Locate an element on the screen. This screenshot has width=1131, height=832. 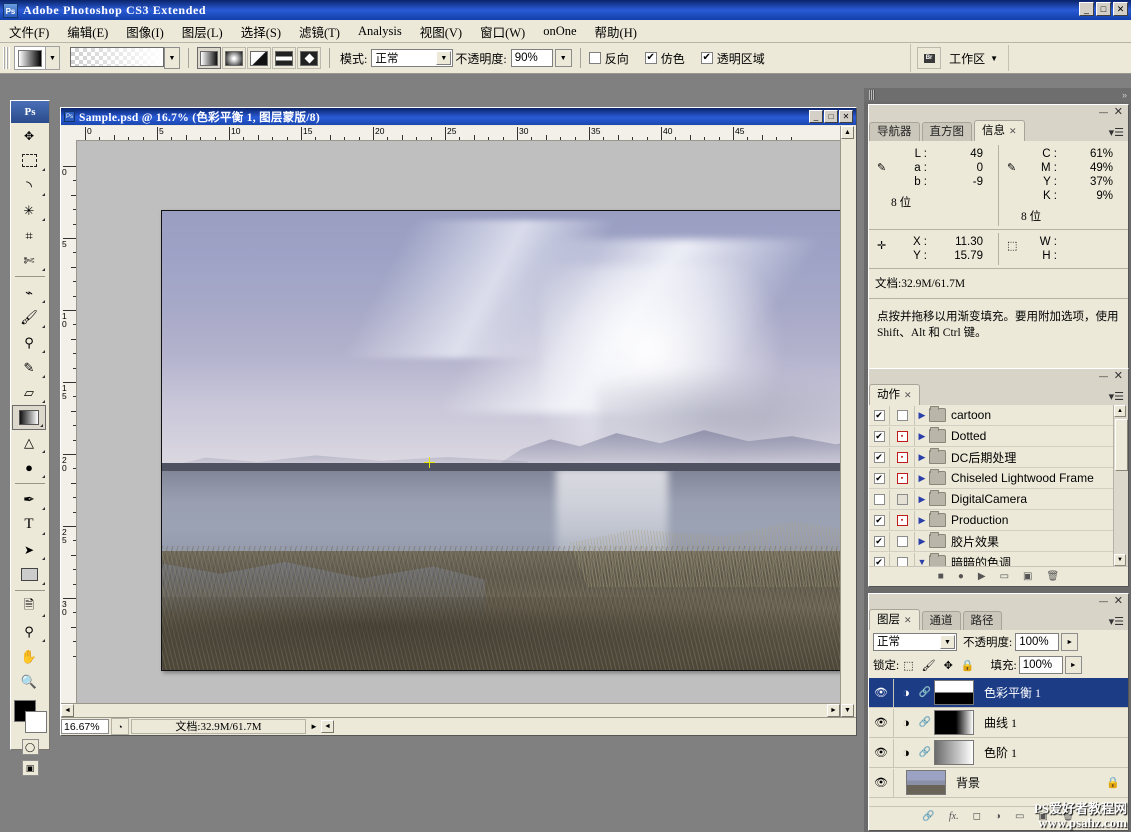
delete-icon: 🗑 is located at coordinates (1053, 576).